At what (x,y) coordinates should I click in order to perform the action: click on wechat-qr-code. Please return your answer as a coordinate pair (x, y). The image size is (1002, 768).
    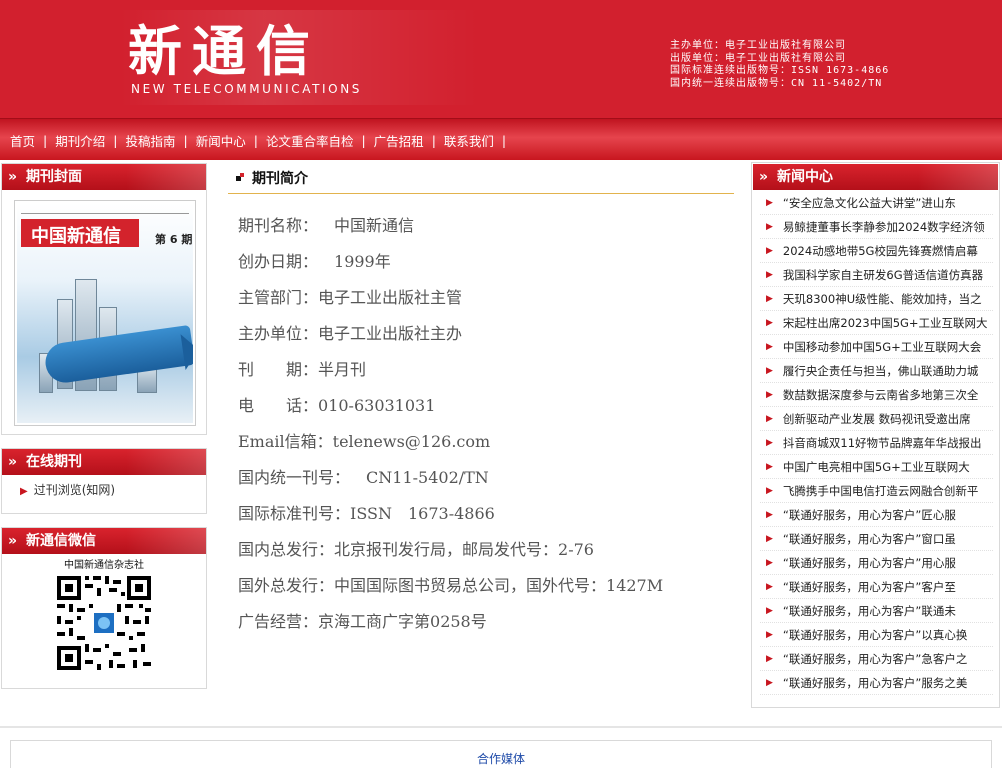
    Looking at the image, I should click on (104, 623).